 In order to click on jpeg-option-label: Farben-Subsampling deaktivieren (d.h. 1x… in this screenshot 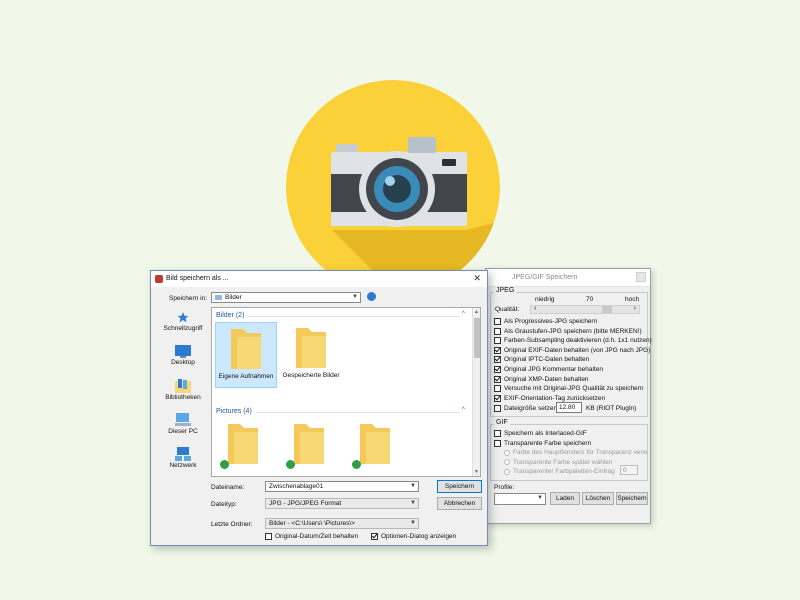, I will do `click(578, 341)`.